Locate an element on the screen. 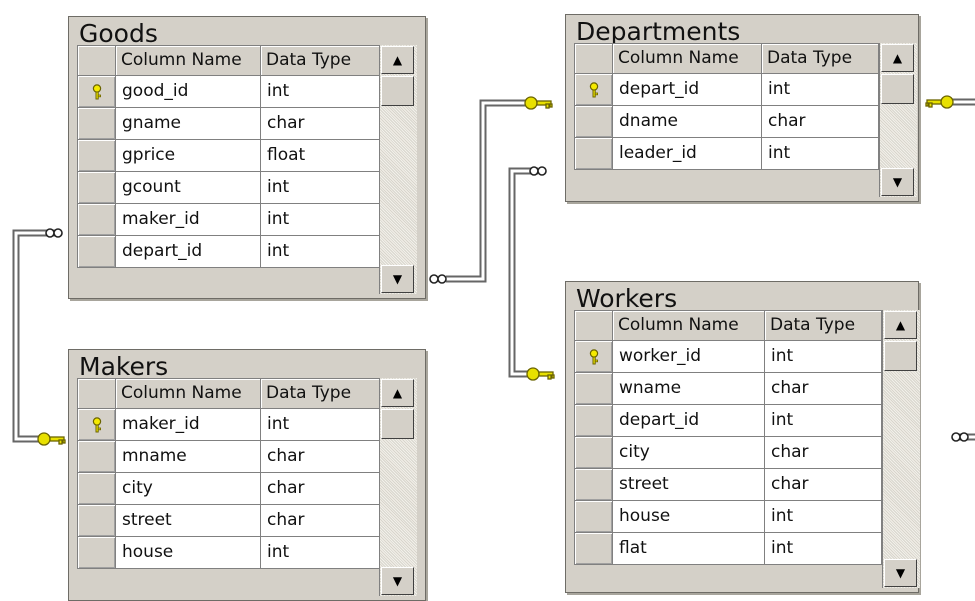 This screenshot has width=975, height=601. table-row: mname char is located at coordinates (229, 457).